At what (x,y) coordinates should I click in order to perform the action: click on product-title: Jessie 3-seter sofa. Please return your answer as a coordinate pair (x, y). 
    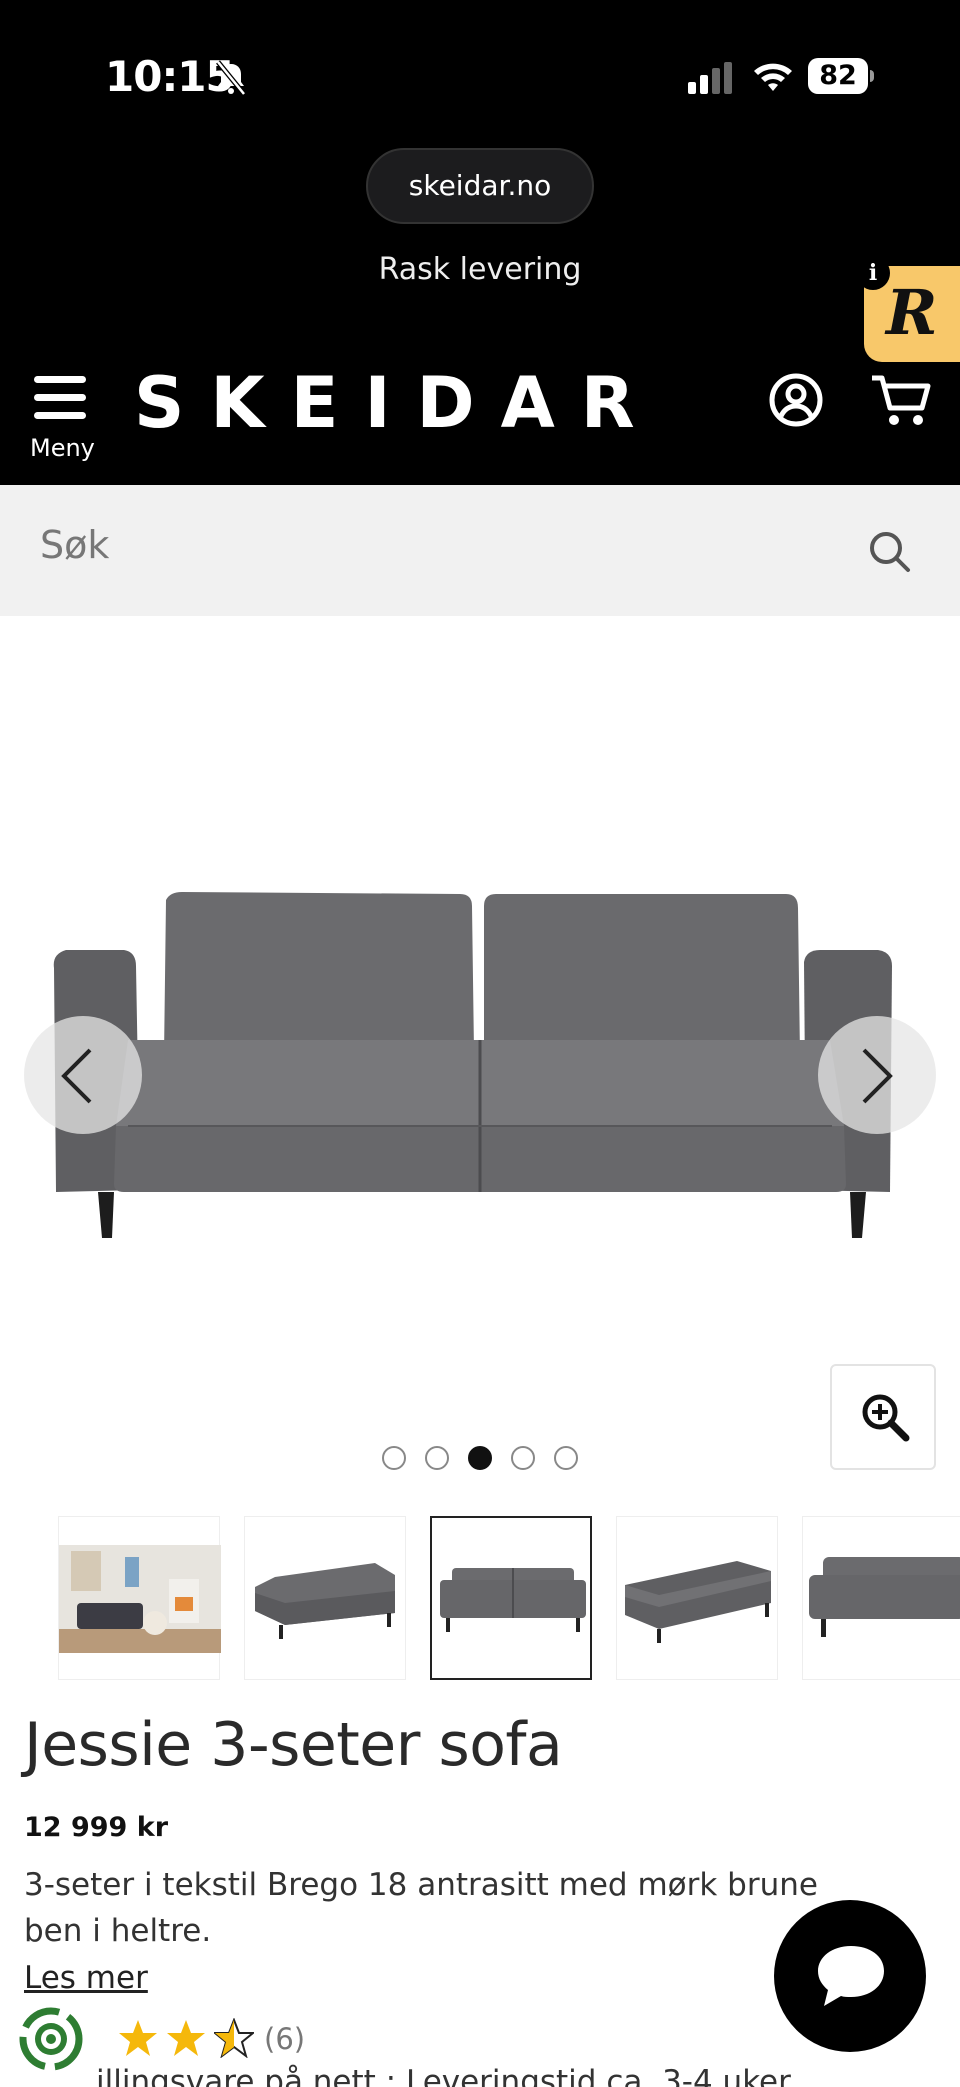
    Looking at the image, I should click on (293, 1745).